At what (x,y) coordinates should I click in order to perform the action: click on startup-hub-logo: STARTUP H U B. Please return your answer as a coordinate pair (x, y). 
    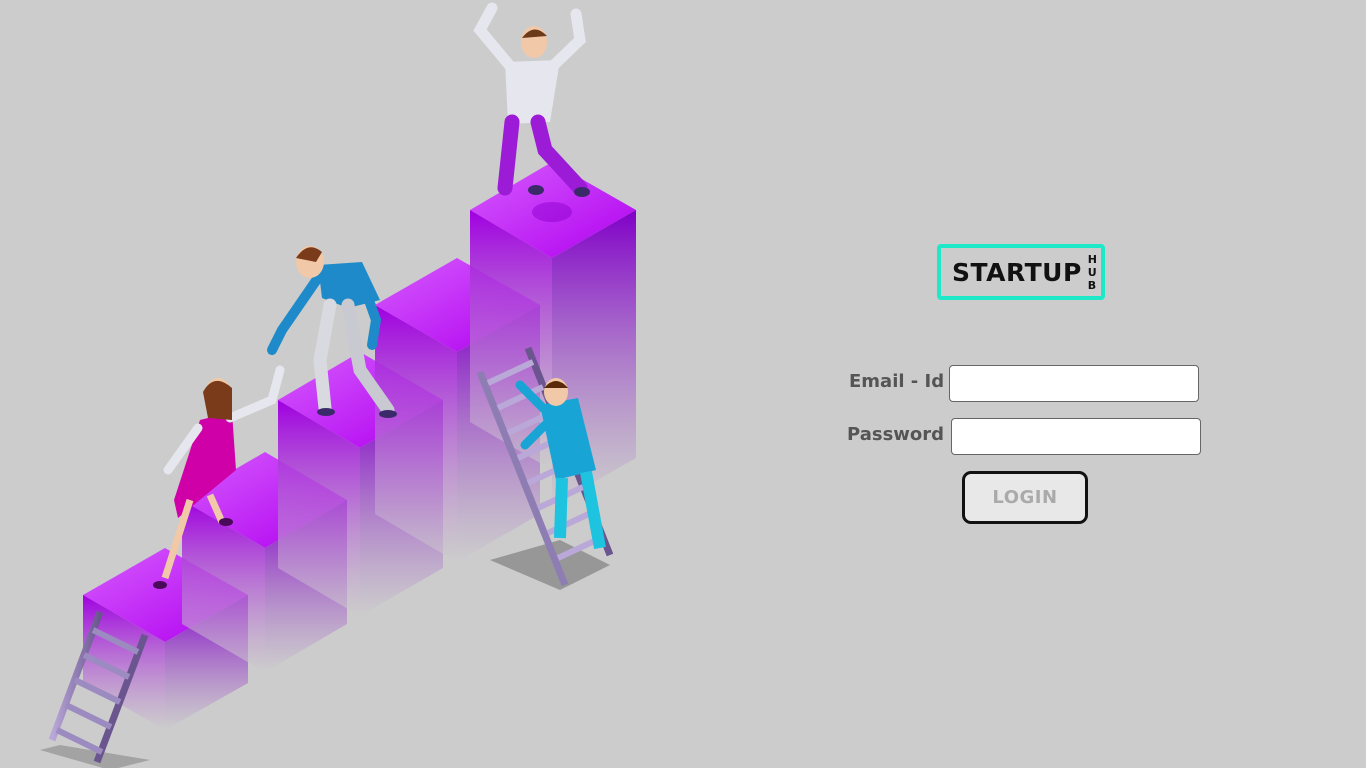
    Looking at the image, I should click on (1021, 272).